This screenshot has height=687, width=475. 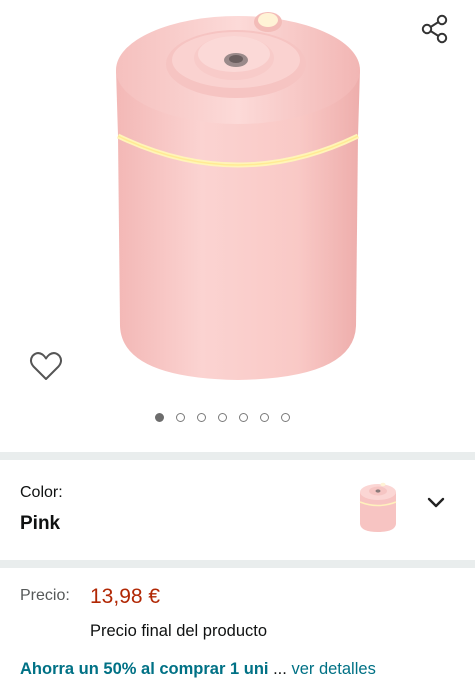 What do you see at coordinates (333, 669) in the screenshot?
I see `see-details-link: ver detalles` at bounding box center [333, 669].